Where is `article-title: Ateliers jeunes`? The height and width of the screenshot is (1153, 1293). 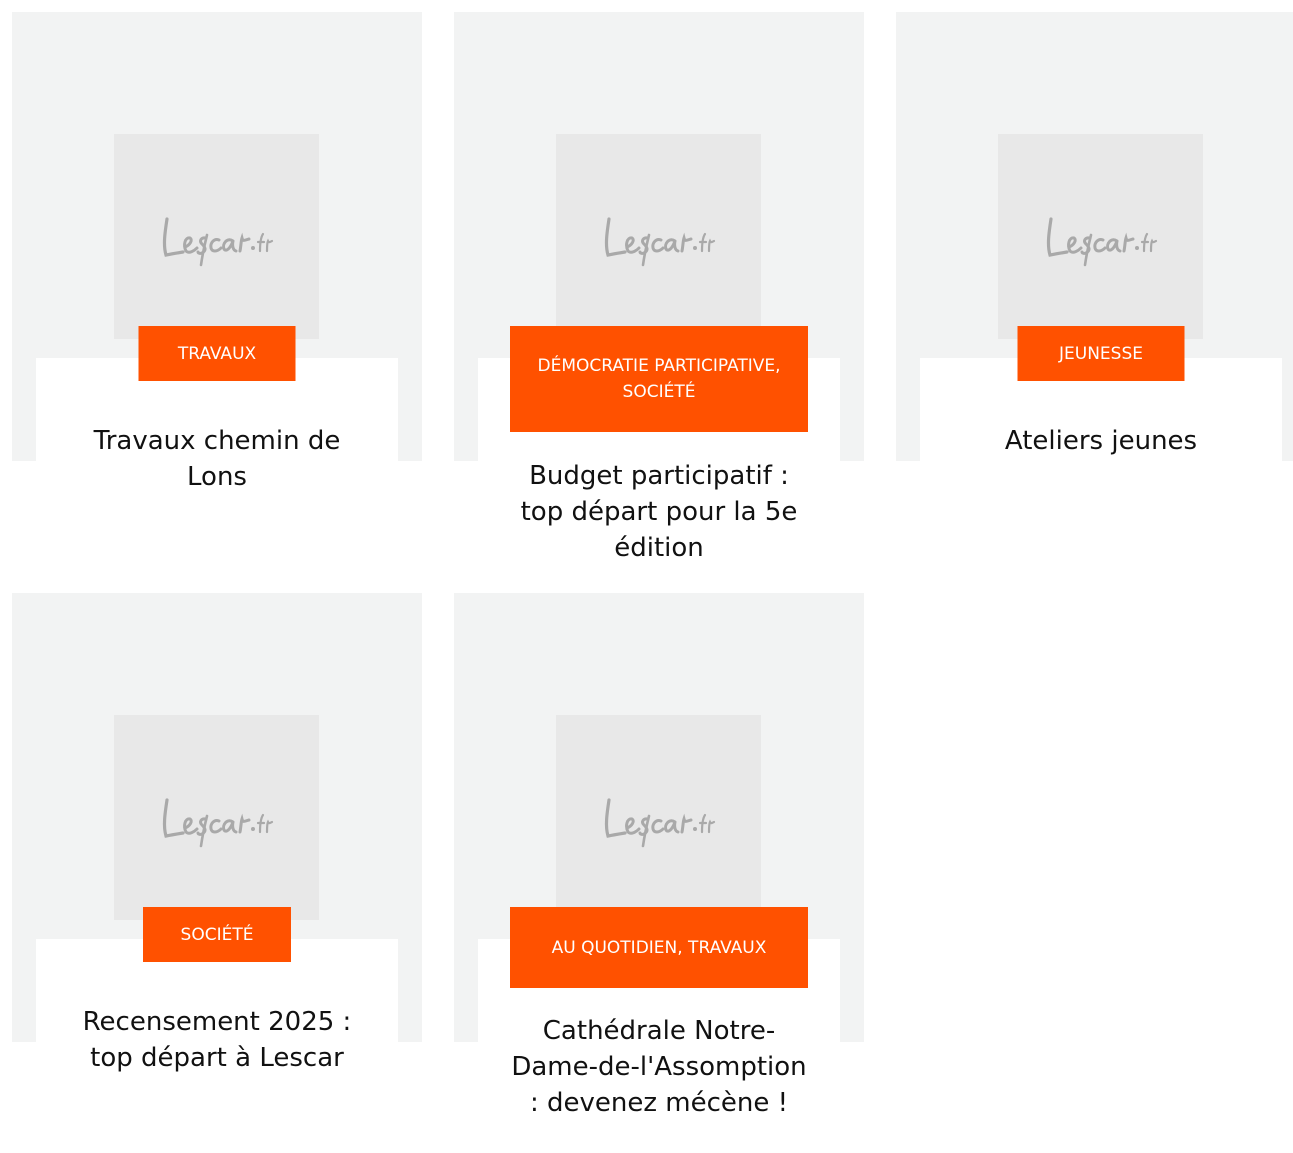 article-title: Ateliers jeunes is located at coordinates (1101, 441).